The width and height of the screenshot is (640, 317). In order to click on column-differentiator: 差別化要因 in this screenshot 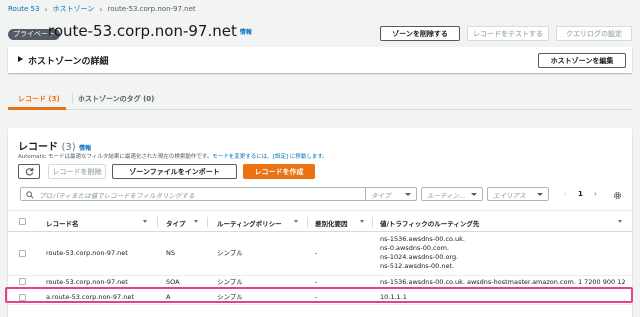, I will do `click(331, 223)`.